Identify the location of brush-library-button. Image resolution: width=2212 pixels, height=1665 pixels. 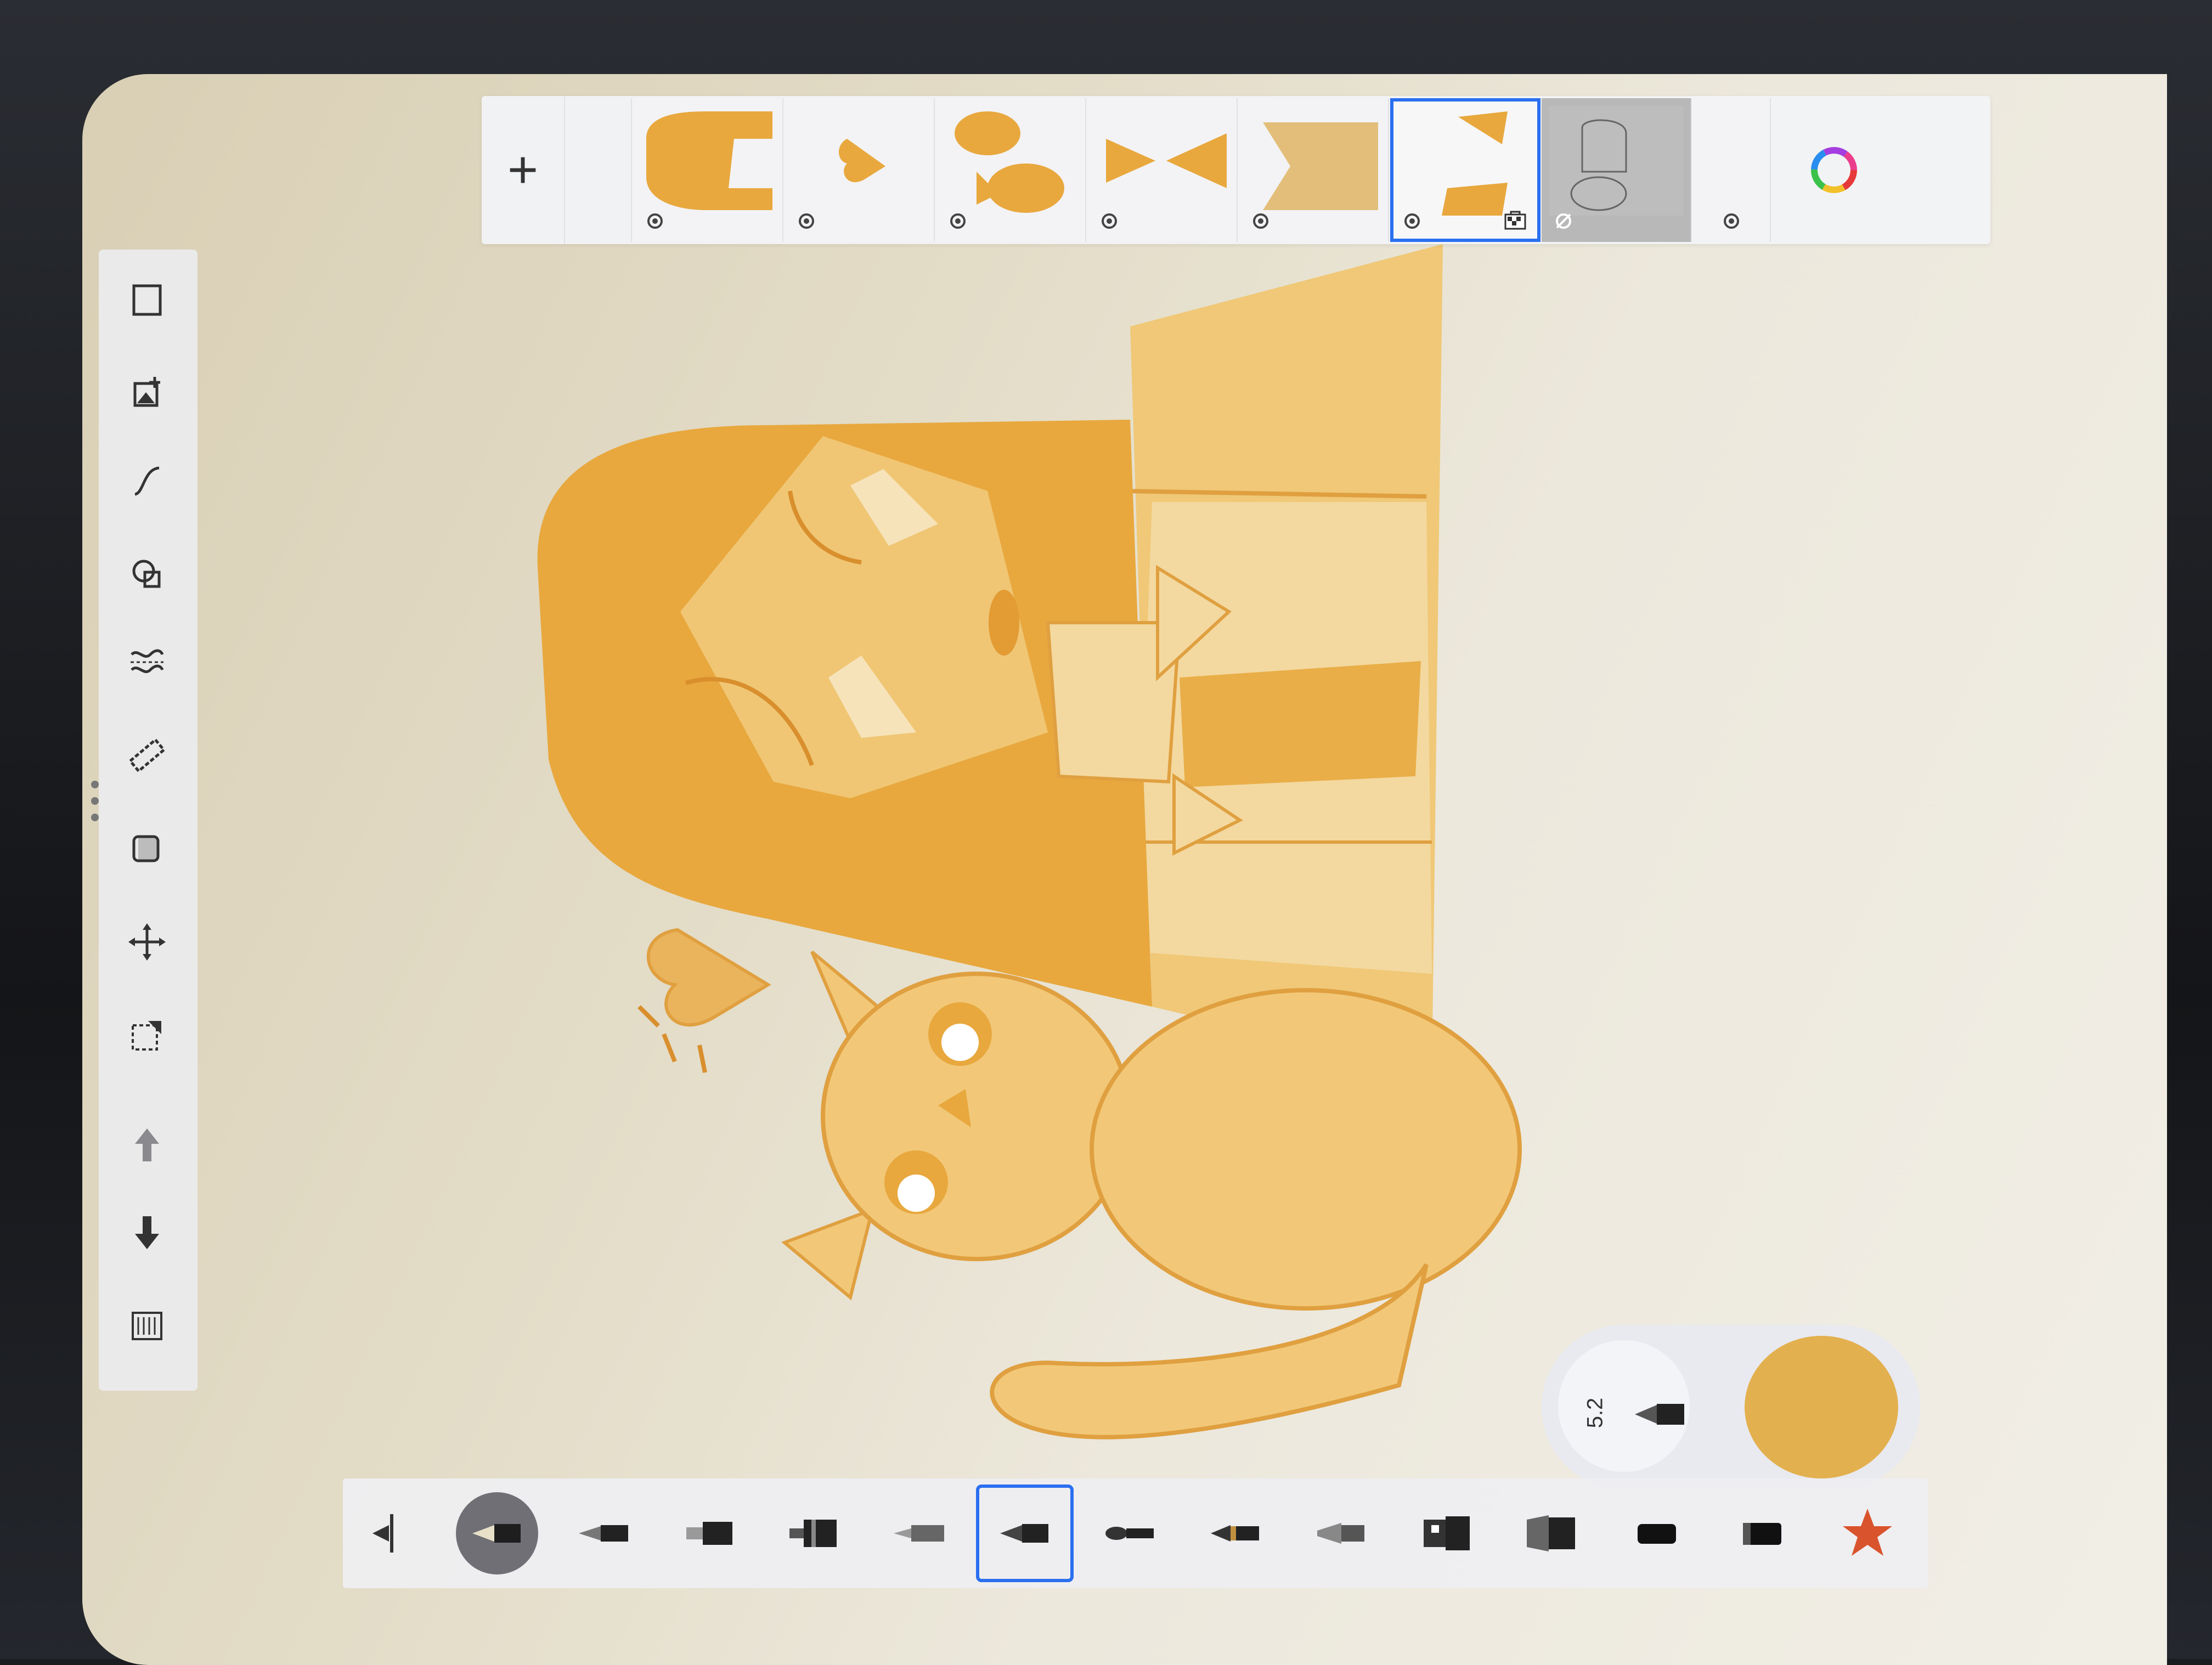
(147, 1325).